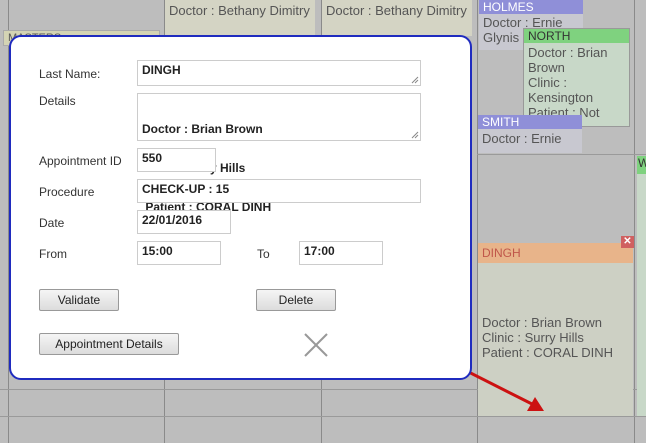  What do you see at coordinates (202, 129) in the screenshot?
I see `details-line: Doctor : Brian Brown` at bounding box center [202, 129].